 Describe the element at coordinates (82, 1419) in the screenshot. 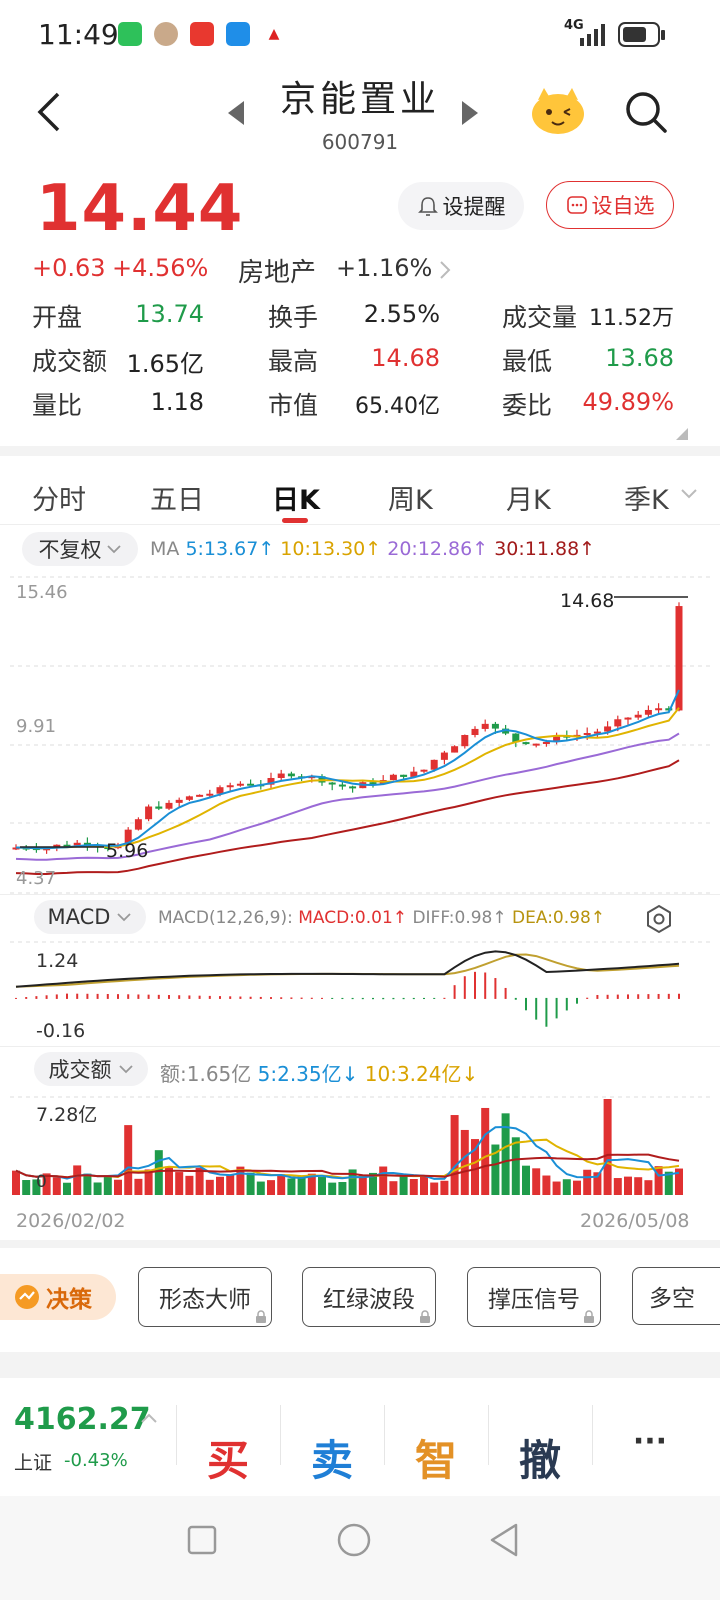

I see `index-value: 4162.27` at that location.